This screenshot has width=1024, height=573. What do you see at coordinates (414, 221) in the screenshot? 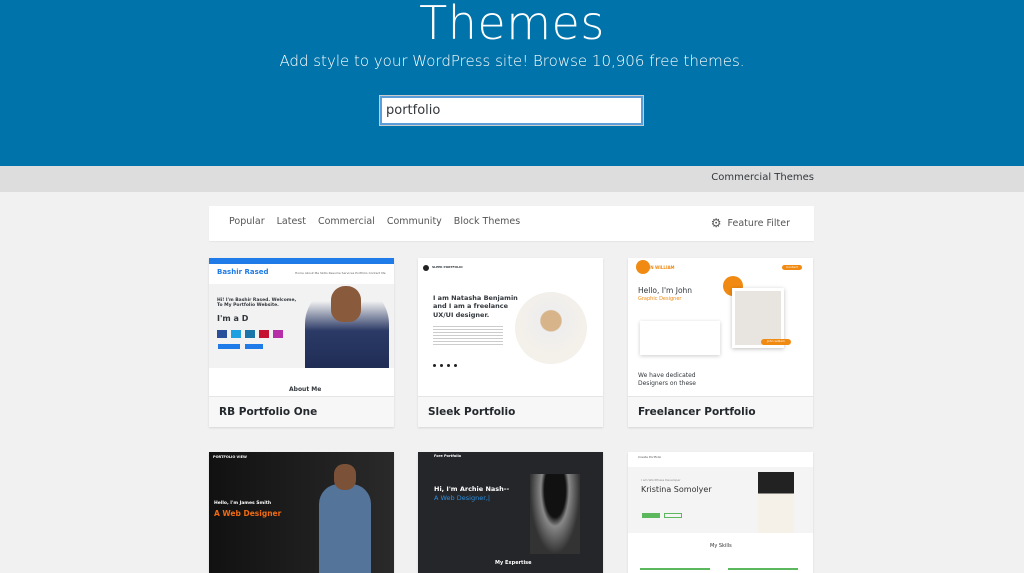
I see `tab-community: Community` at bounding box center [414, 221].